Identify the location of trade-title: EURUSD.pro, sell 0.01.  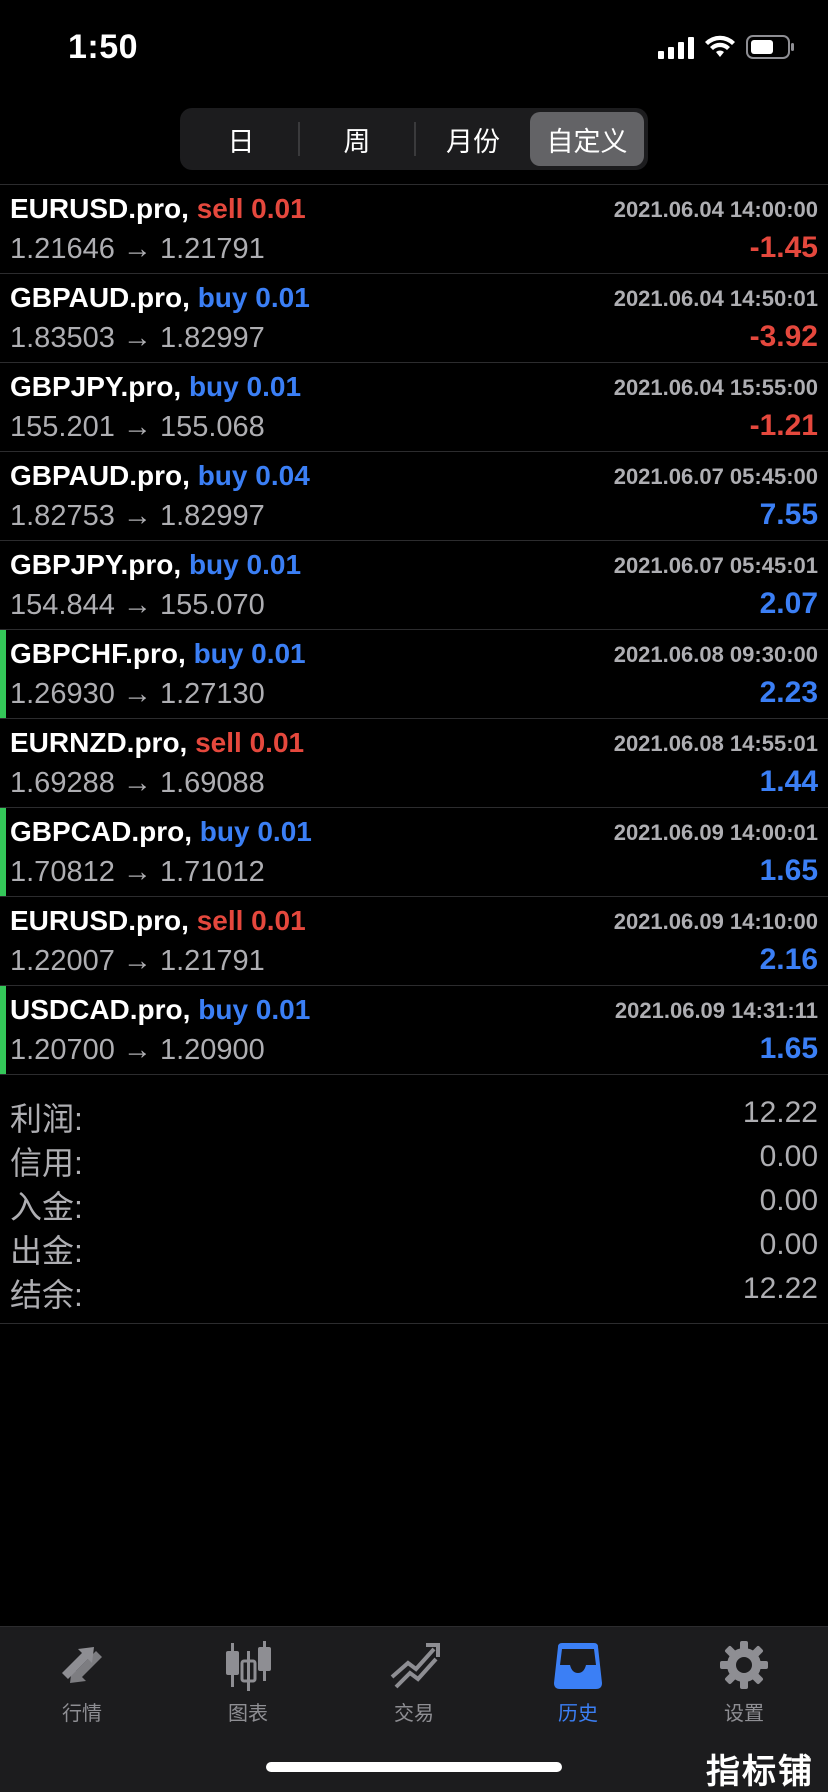
(158, 921).